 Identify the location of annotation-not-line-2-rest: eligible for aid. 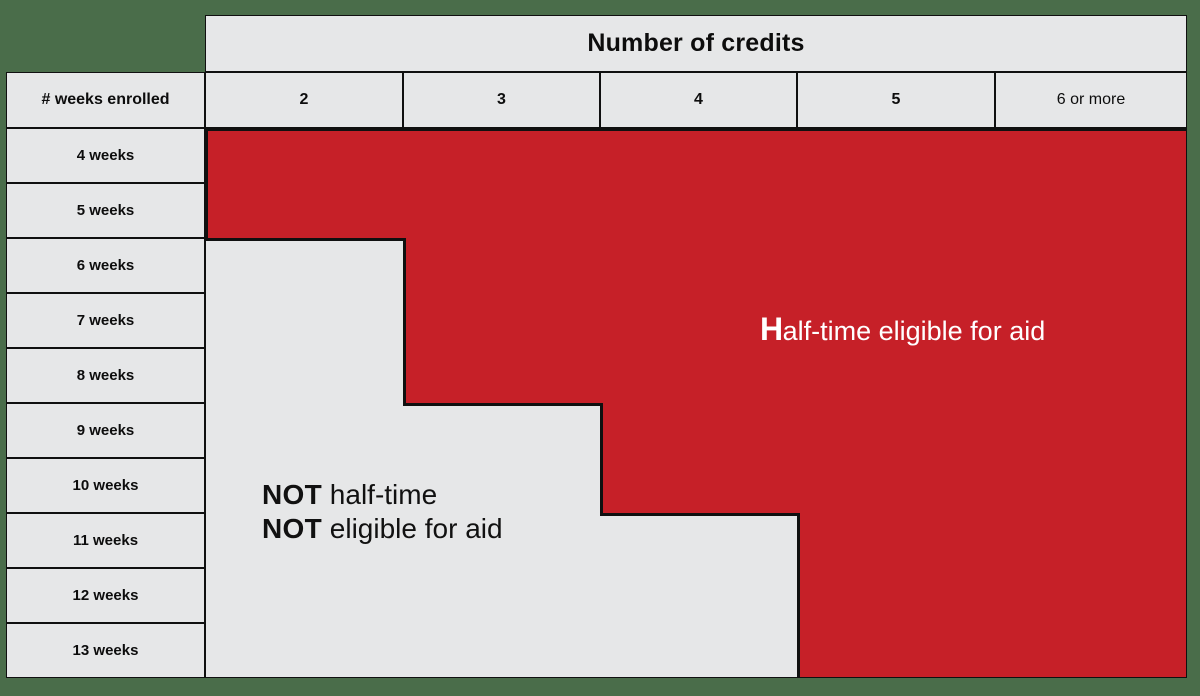
(412, 529).